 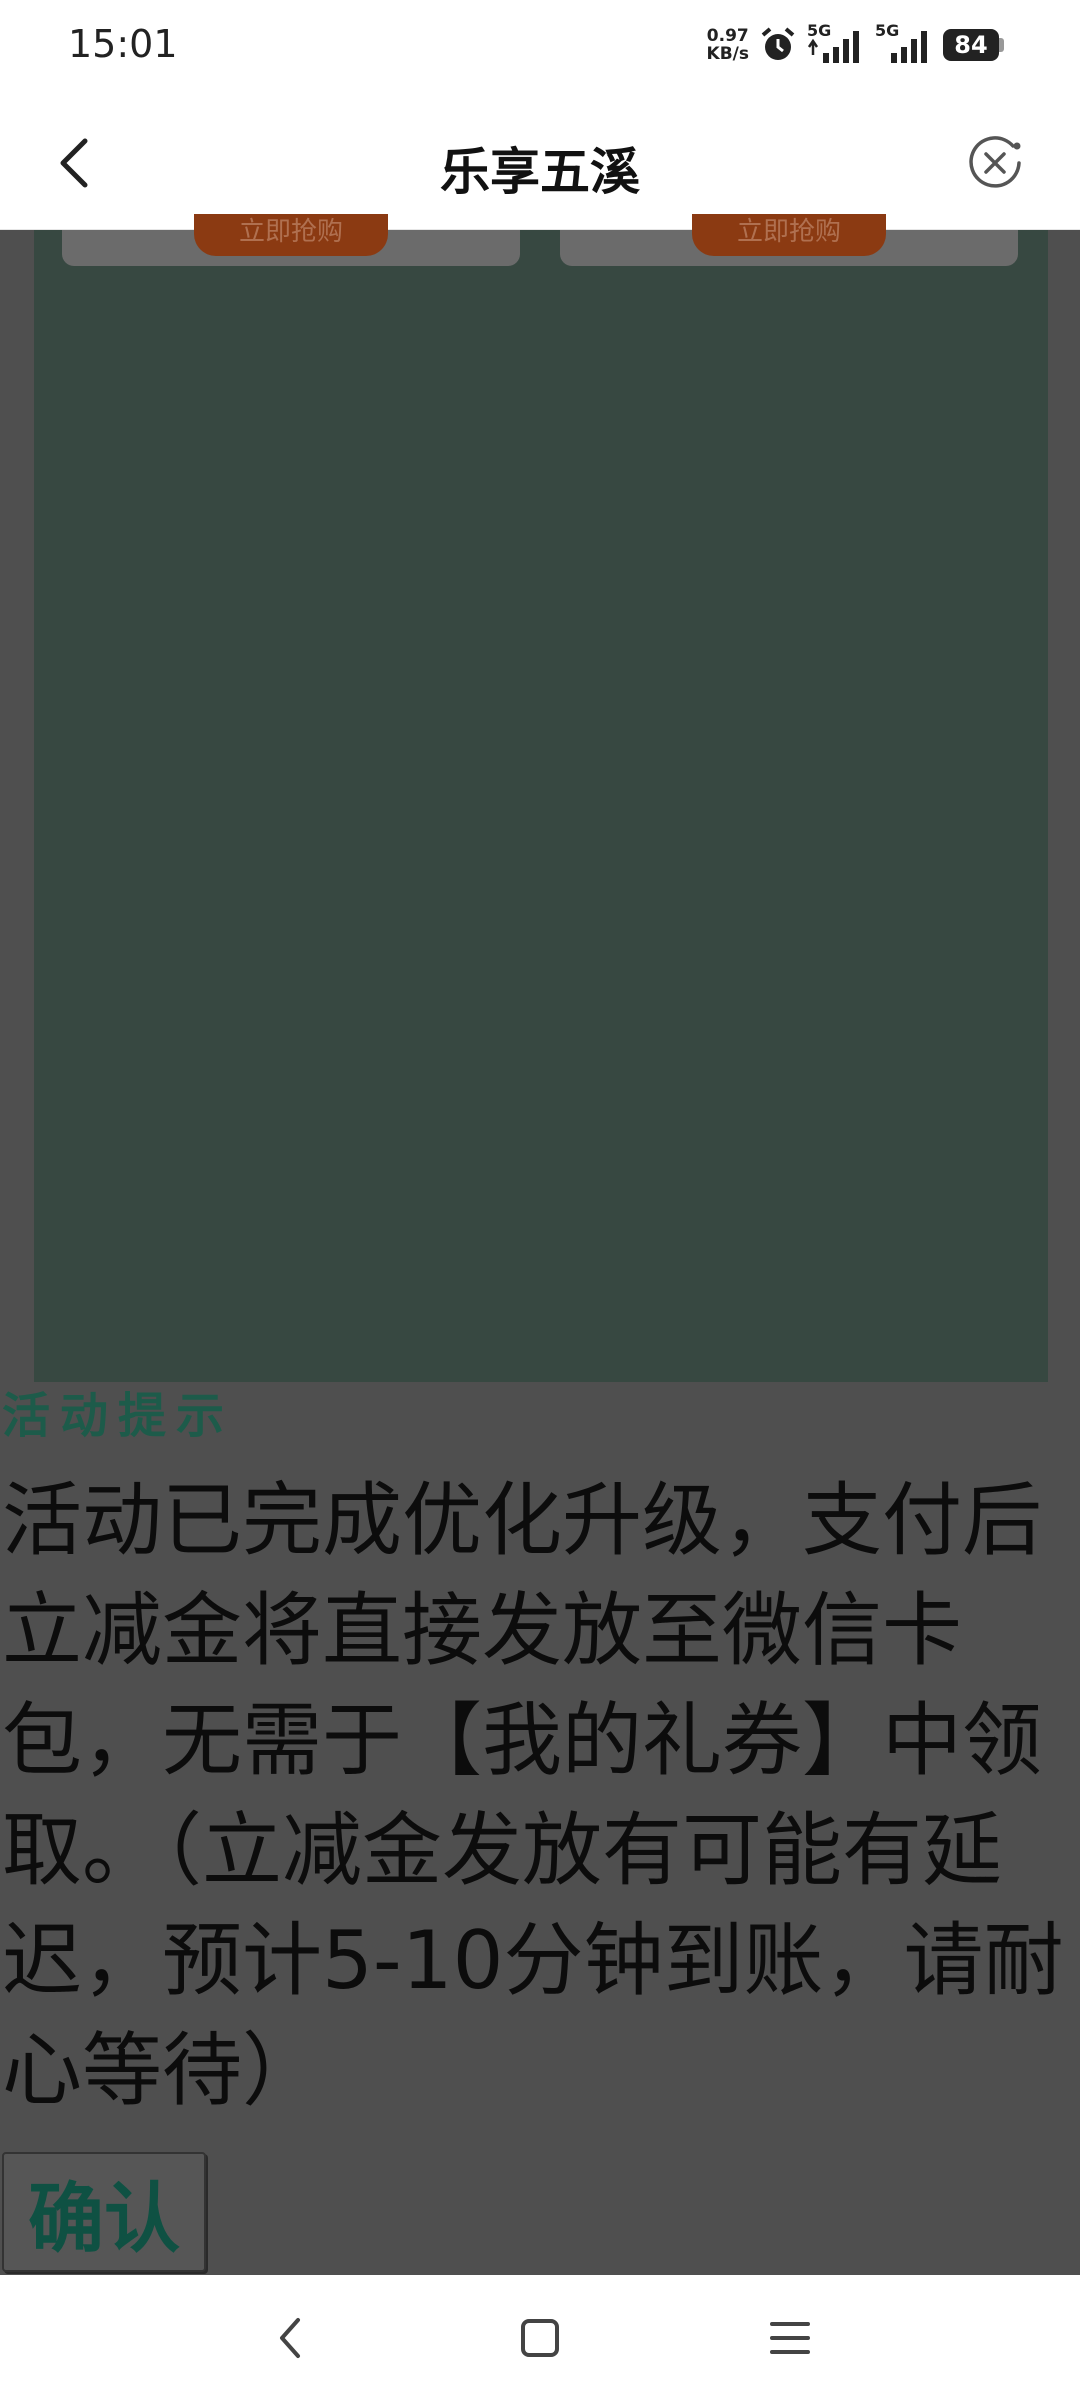 I want to click on alarm-icon, so click(x=778, y=45).